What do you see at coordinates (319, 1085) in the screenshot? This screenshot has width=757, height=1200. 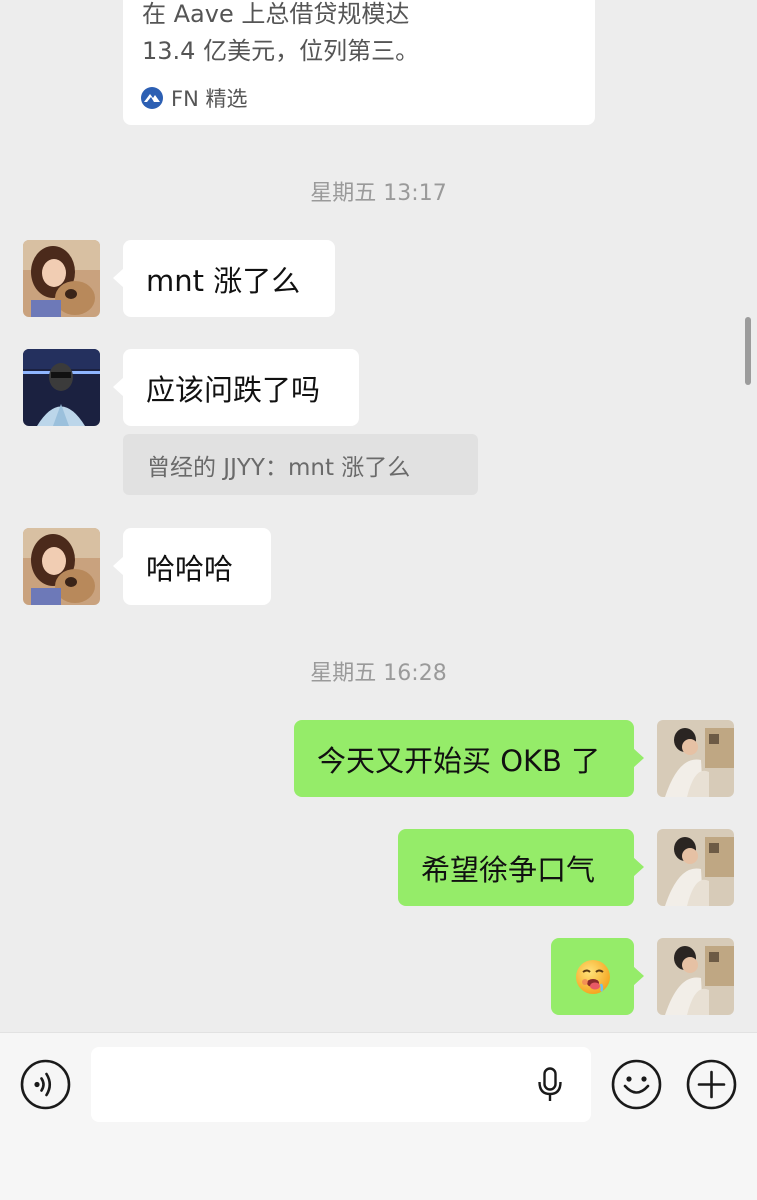 I see `message-input` at bounding box center [319, 1085].